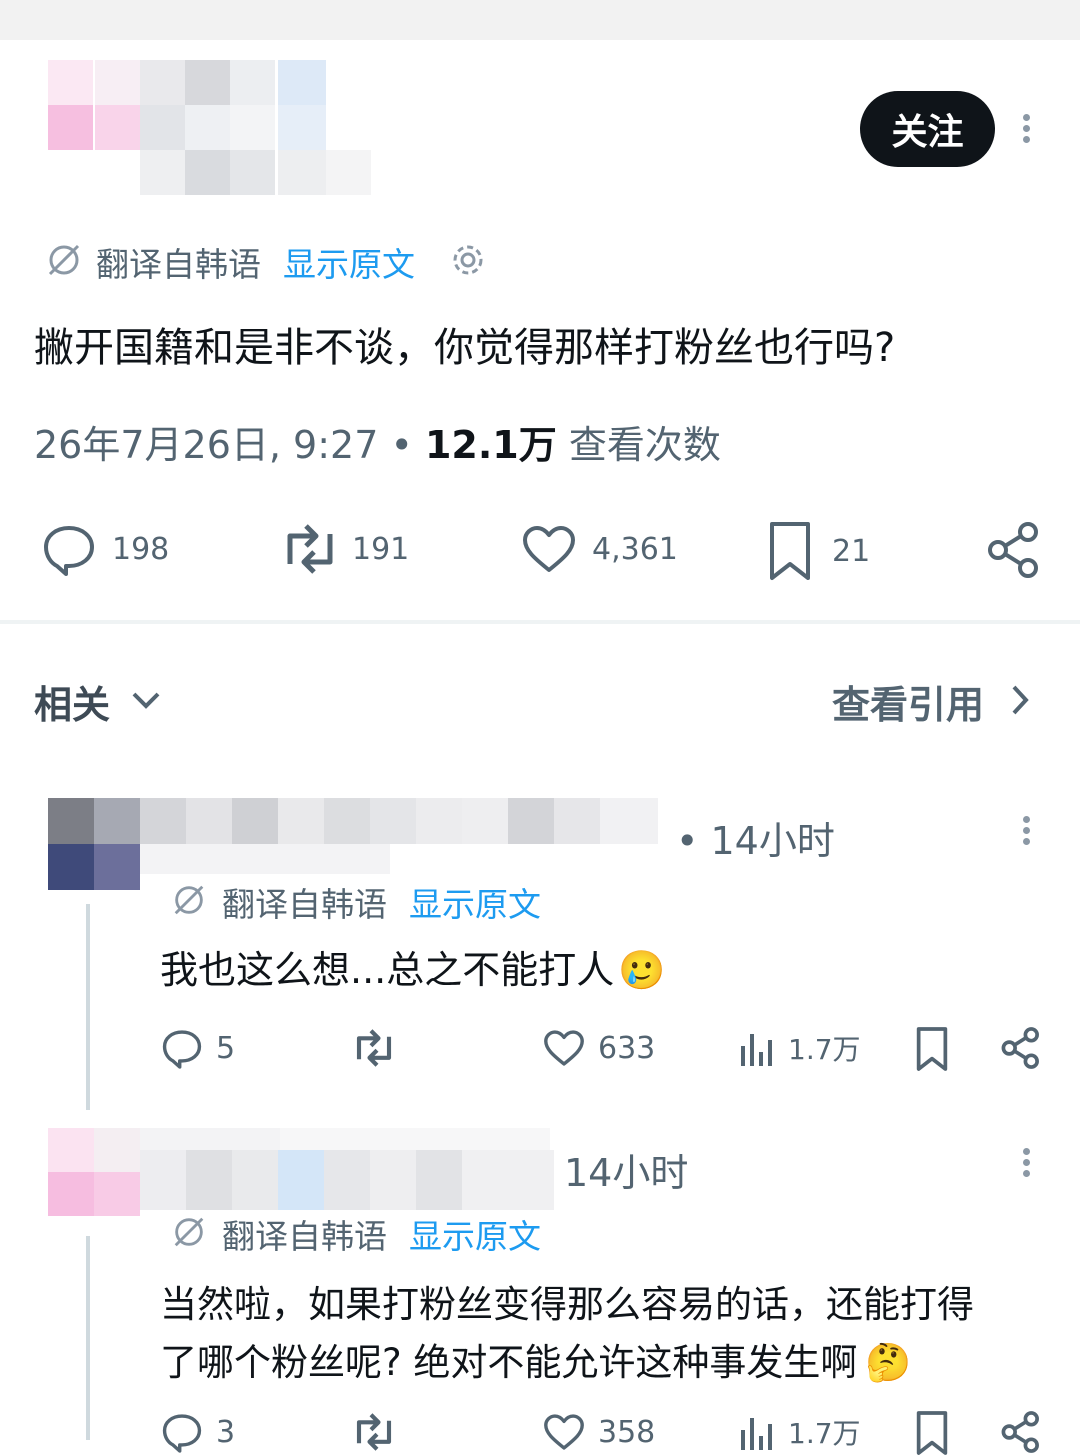  I want to click on reply-2-line-2: 了哪个粉丝呢? 绝对不能允许这种事发生啊, so click(509, 1362).